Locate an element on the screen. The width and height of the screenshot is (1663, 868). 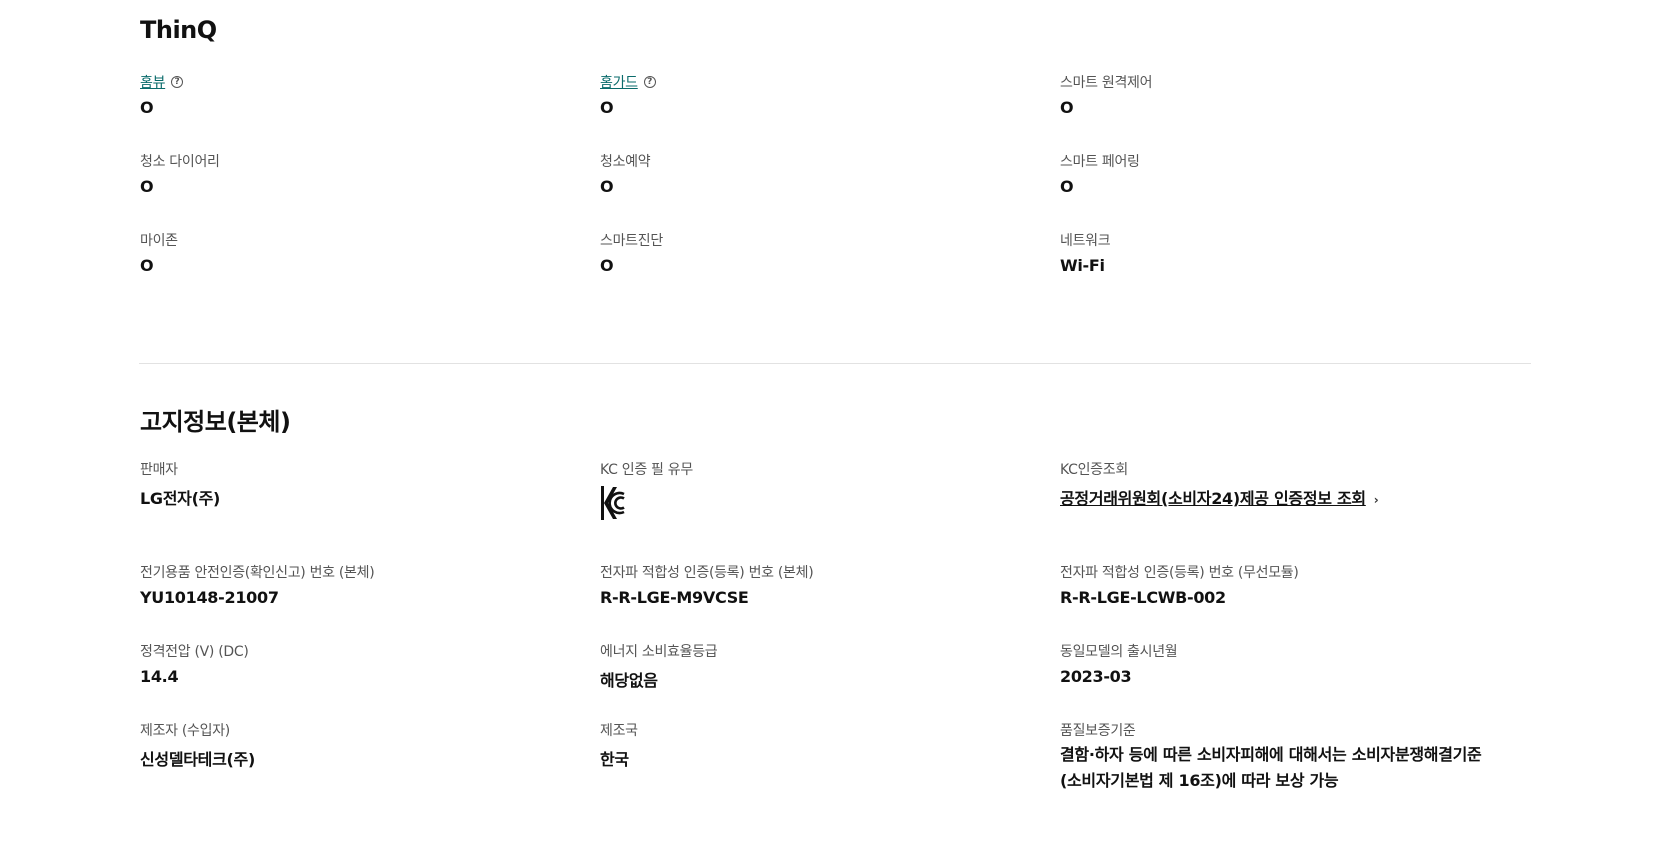
spec-value: 14.4 is located at coordinates (159, 676).